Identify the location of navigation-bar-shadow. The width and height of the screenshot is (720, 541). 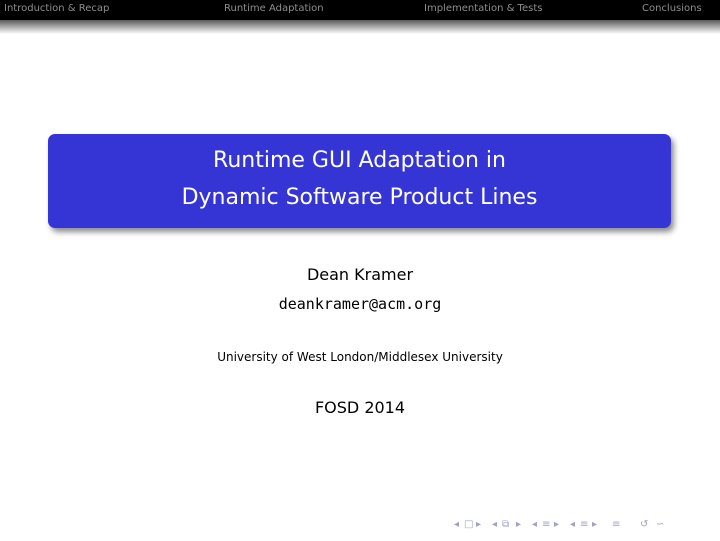
(360, 27).